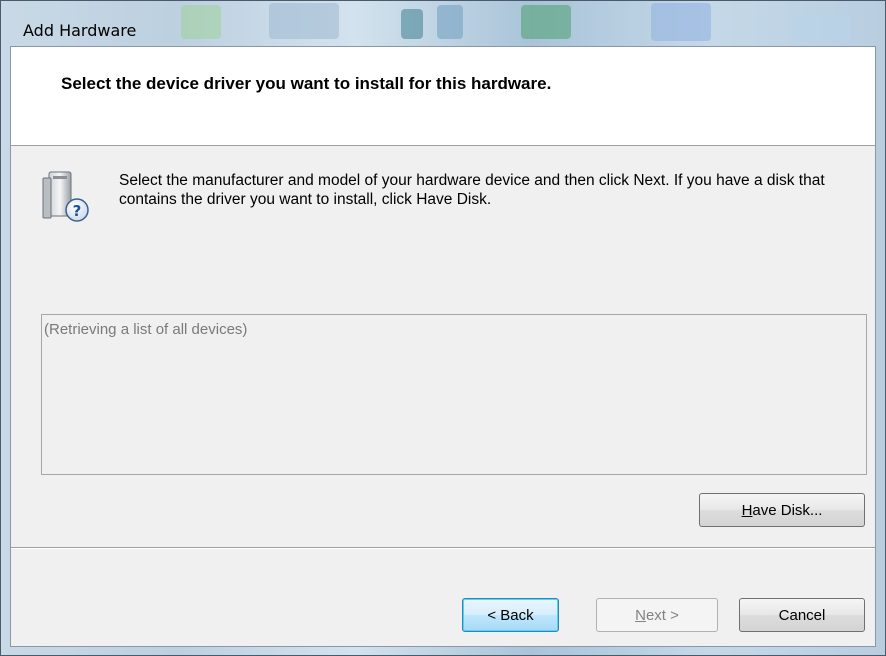  I want to click on next-button: Next >, so click(657, 615).